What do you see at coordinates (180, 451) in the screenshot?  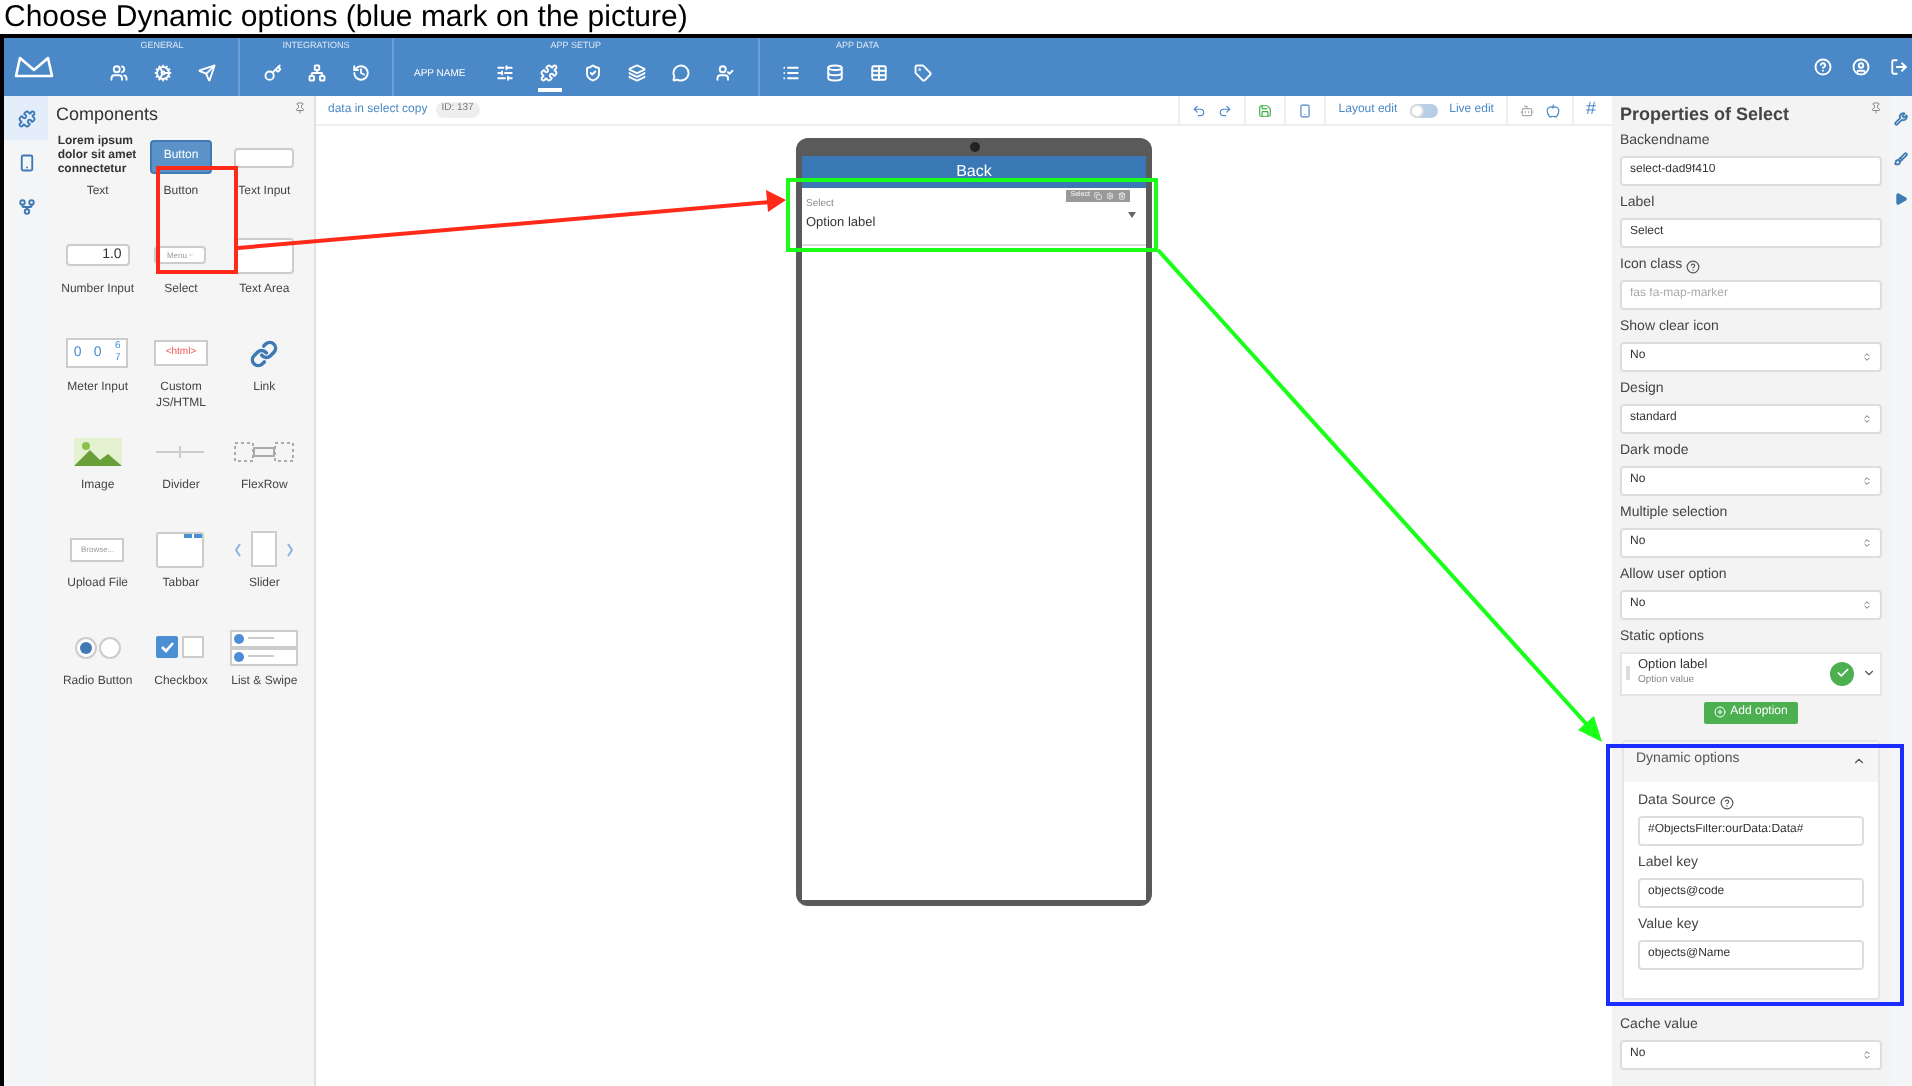 I see `divider-icon` at bounding box center [180, 451].